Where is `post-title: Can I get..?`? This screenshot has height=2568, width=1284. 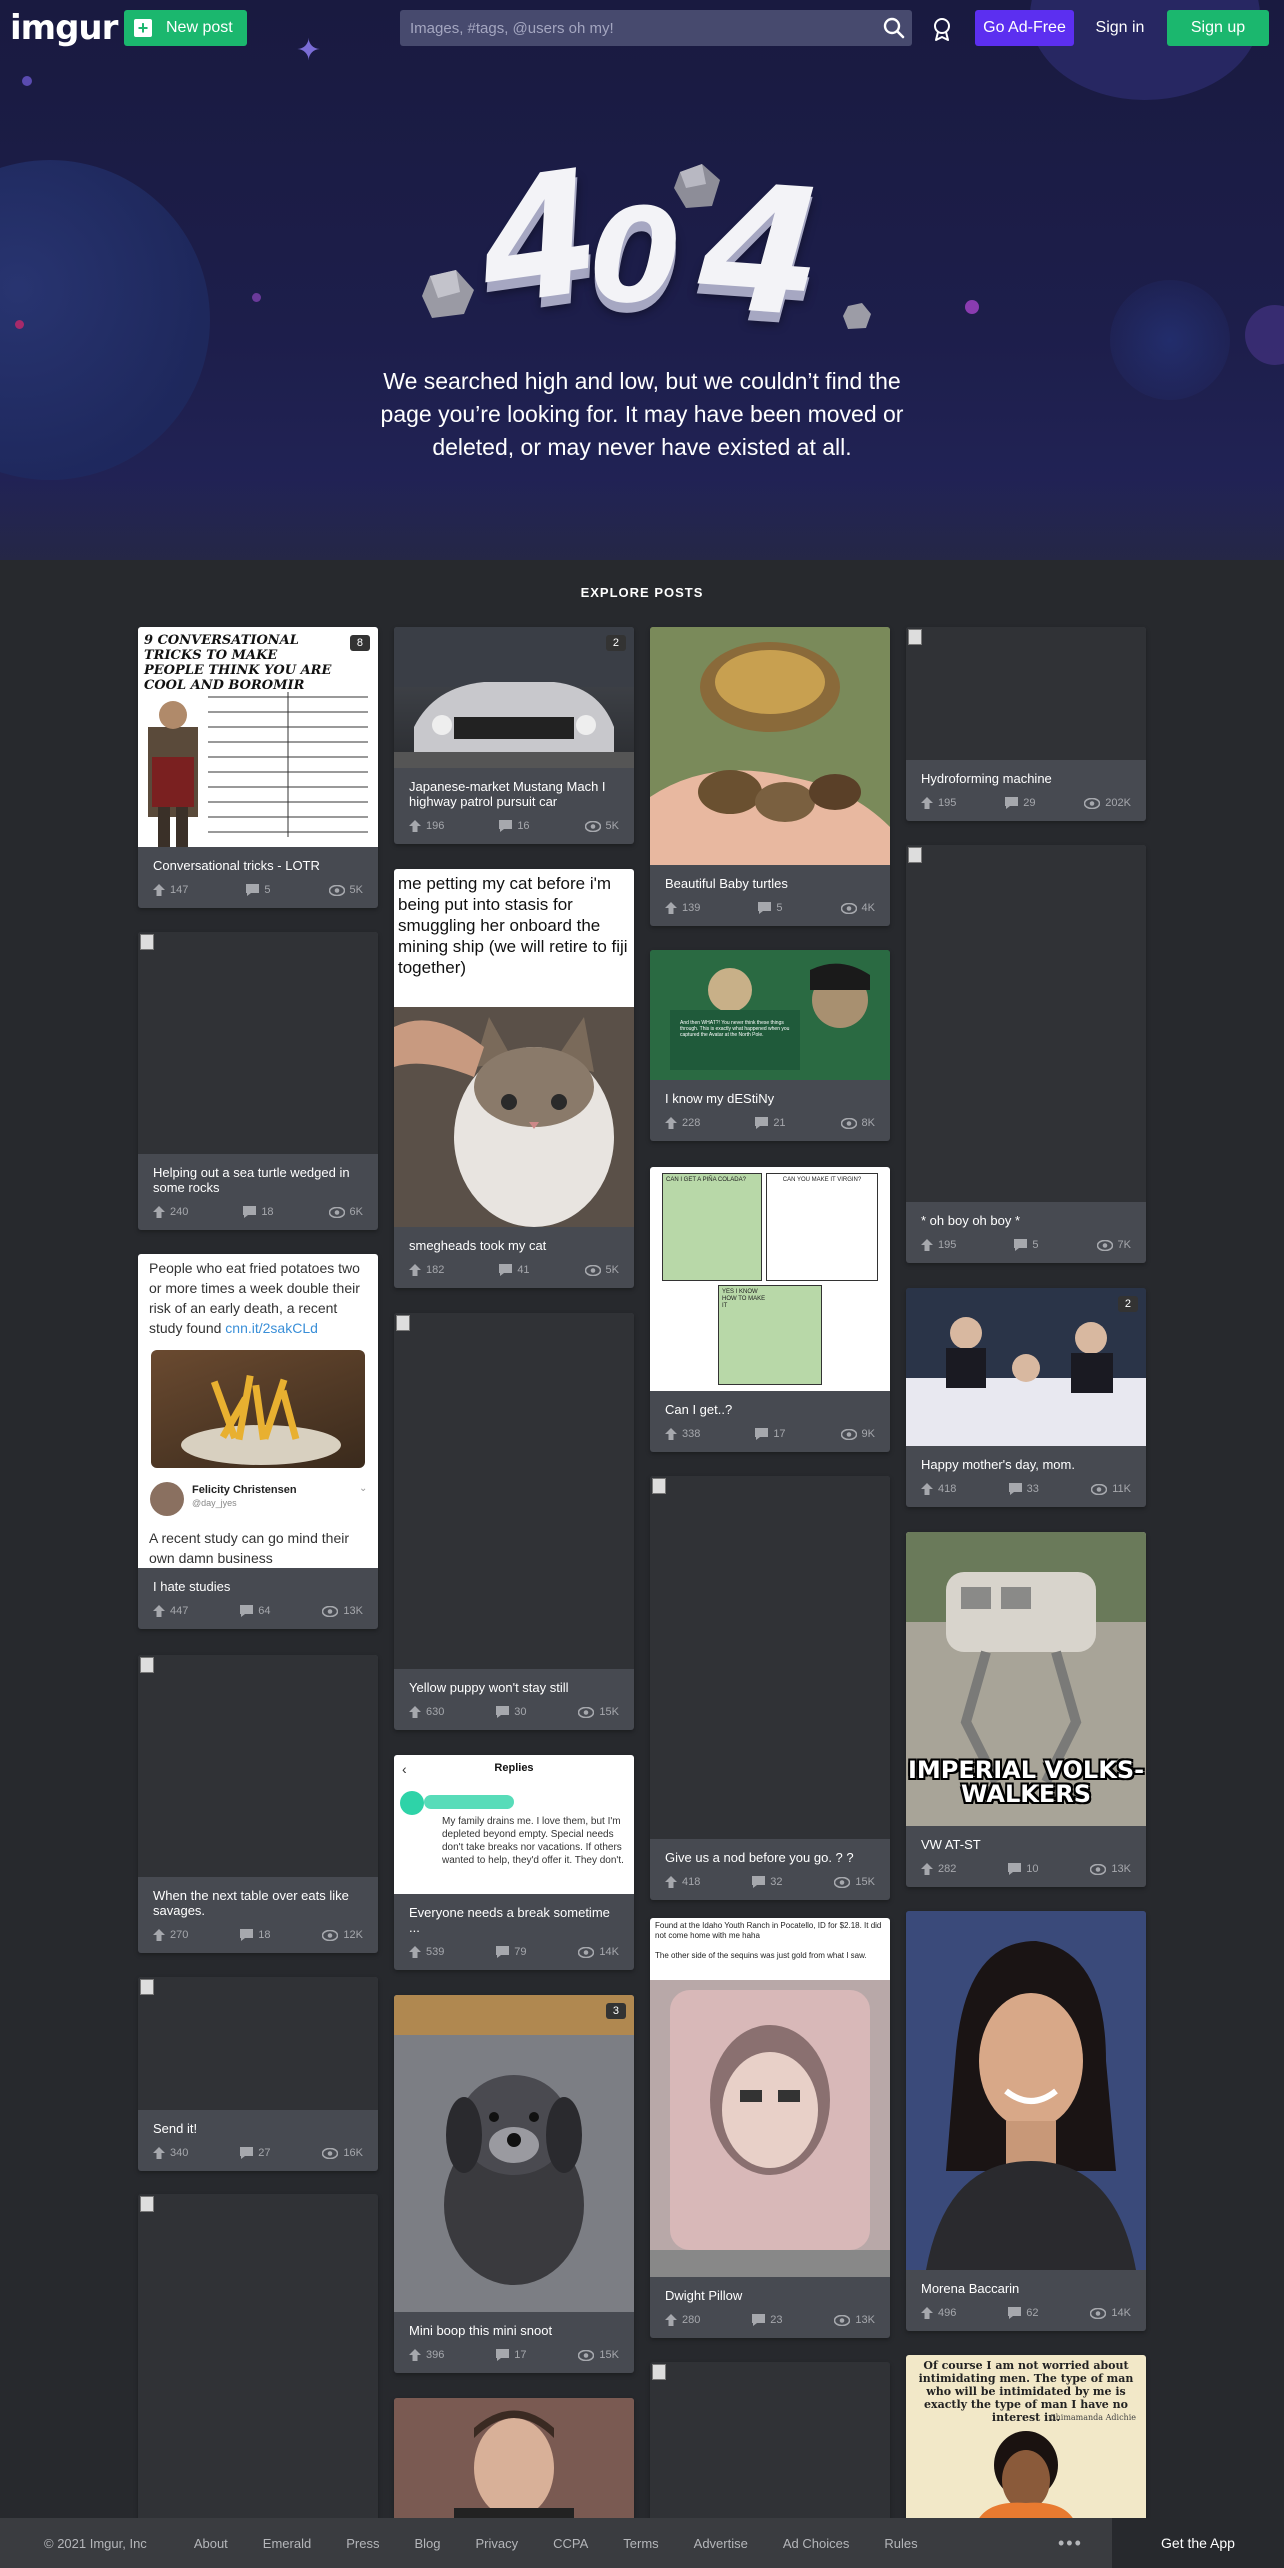 post-title: Can I get..? is located at coordinates (770, 1404).